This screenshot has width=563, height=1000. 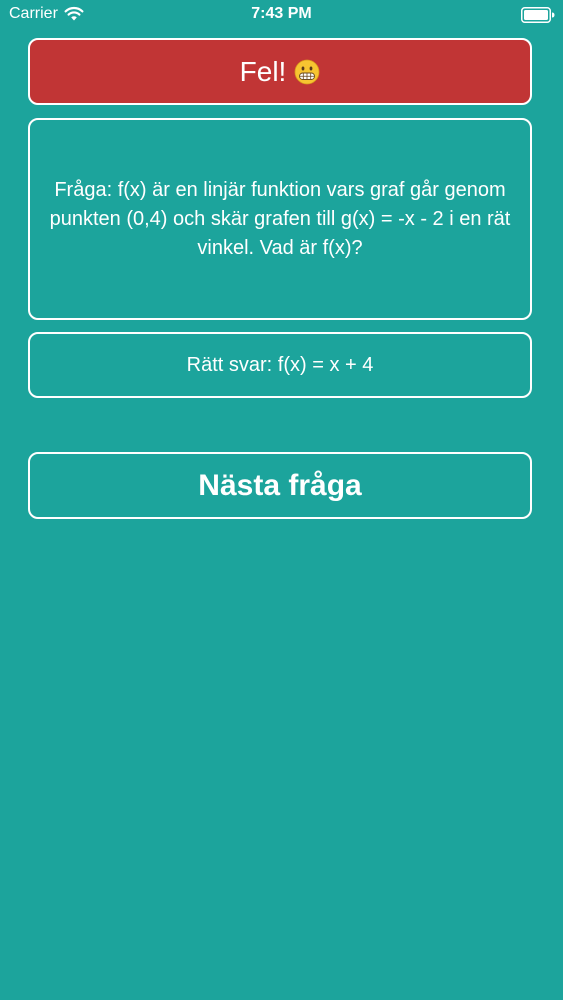 I want to click on correct-answer-box: Rätt svar: f(x) = x + 4, so click(x=280, y=365).